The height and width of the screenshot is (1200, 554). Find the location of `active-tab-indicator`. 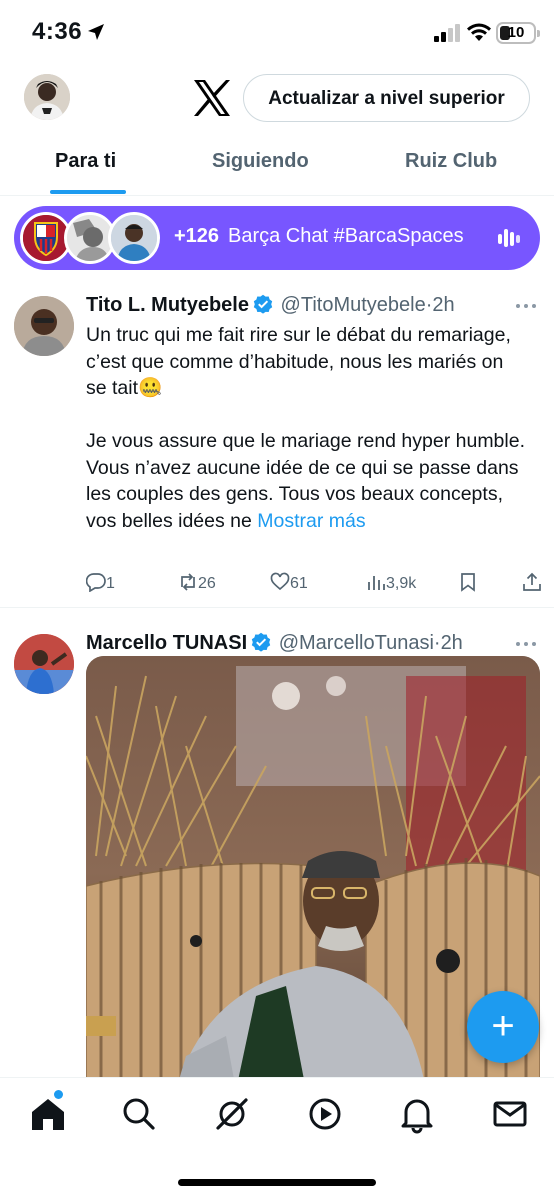

active-tab-indicator is located at coordinates (88, 192).